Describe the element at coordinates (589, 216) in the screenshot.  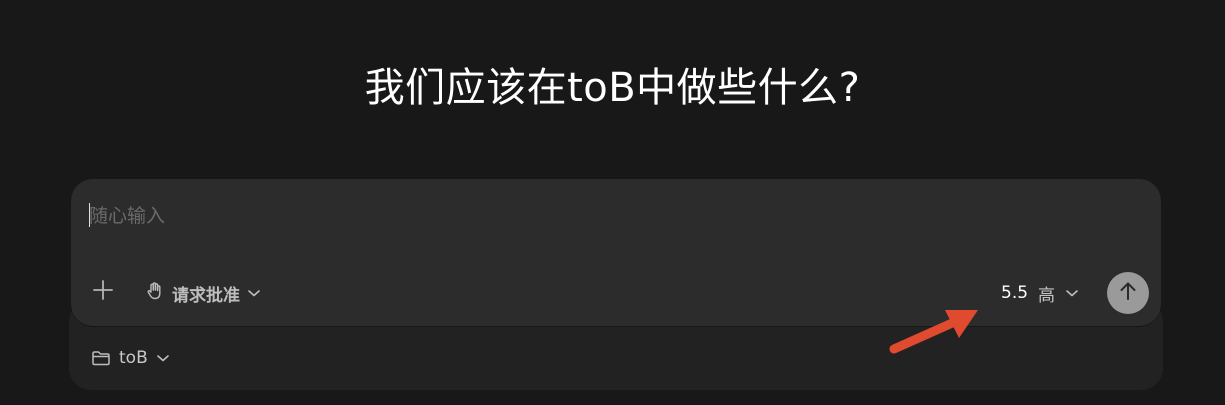
I see `prompt-input` at that location.